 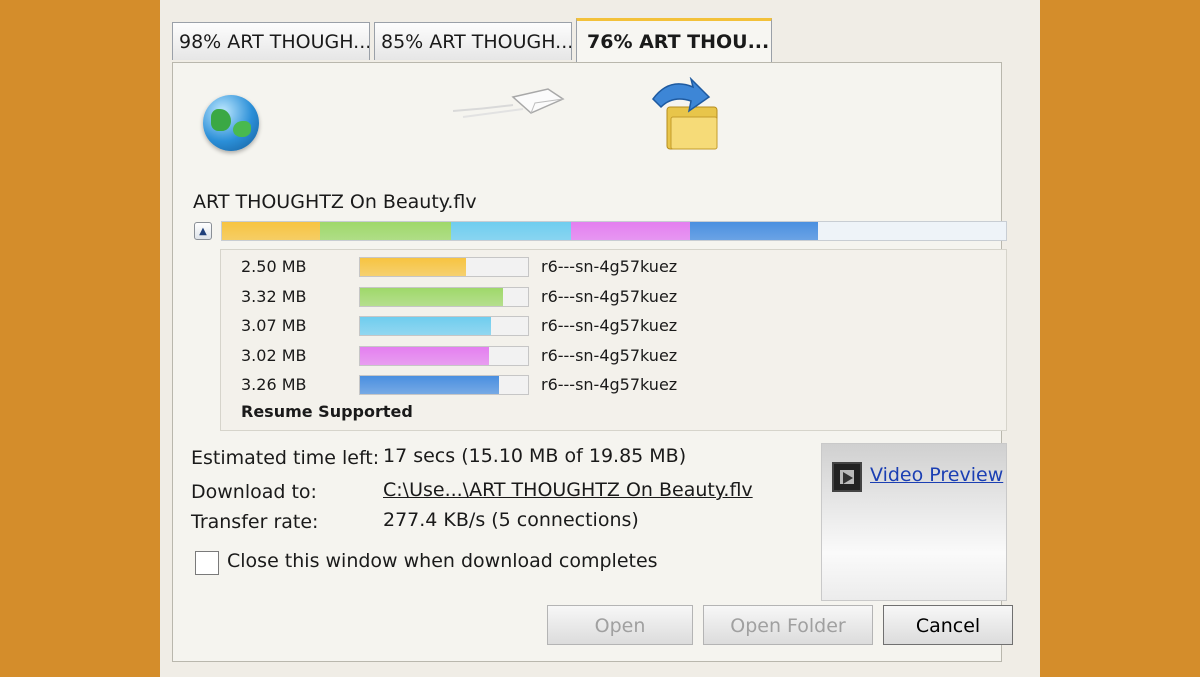 I want to click on cancel-button: Cancel, so click(x=948, y=625).